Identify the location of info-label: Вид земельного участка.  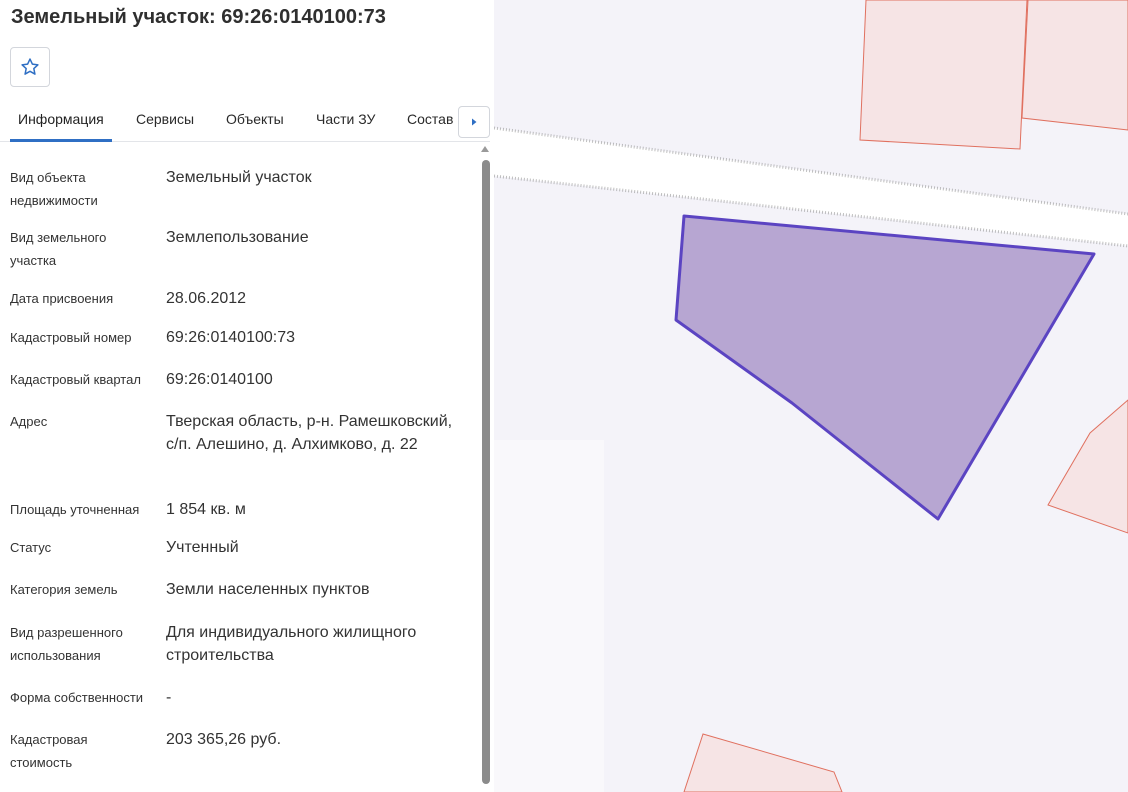
(58, 249).